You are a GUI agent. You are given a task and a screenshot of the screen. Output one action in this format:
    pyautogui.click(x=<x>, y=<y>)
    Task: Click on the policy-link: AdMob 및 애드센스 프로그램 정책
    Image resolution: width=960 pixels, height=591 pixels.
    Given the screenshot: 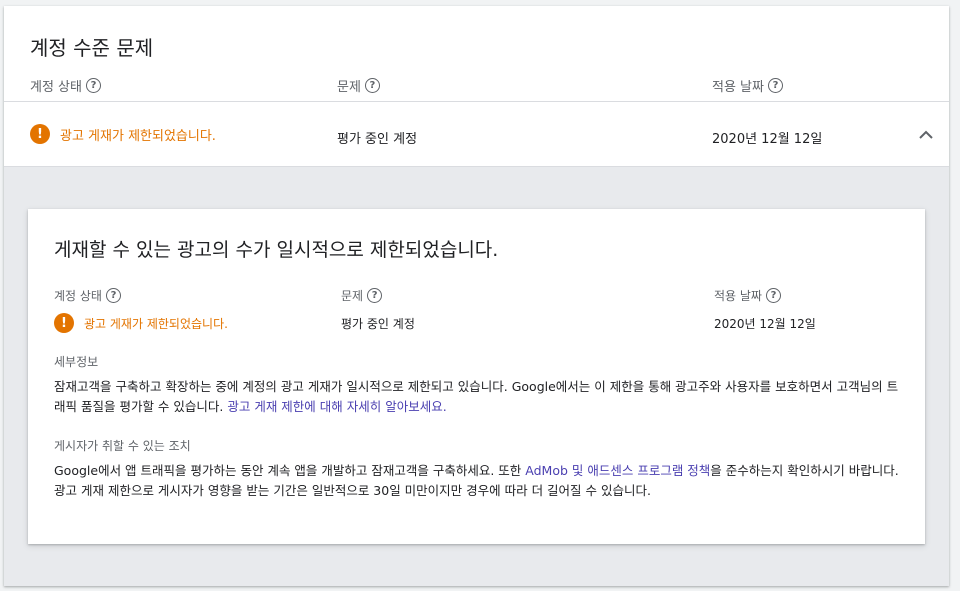 What is the action you would take?
    pyautogui.click(x=617, y=470)
    